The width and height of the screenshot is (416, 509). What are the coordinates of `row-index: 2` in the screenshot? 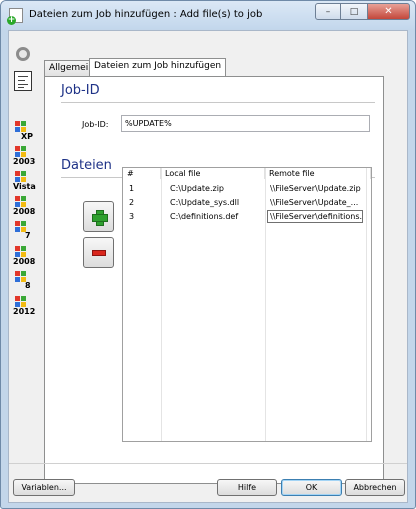 It's located at (132, 202).